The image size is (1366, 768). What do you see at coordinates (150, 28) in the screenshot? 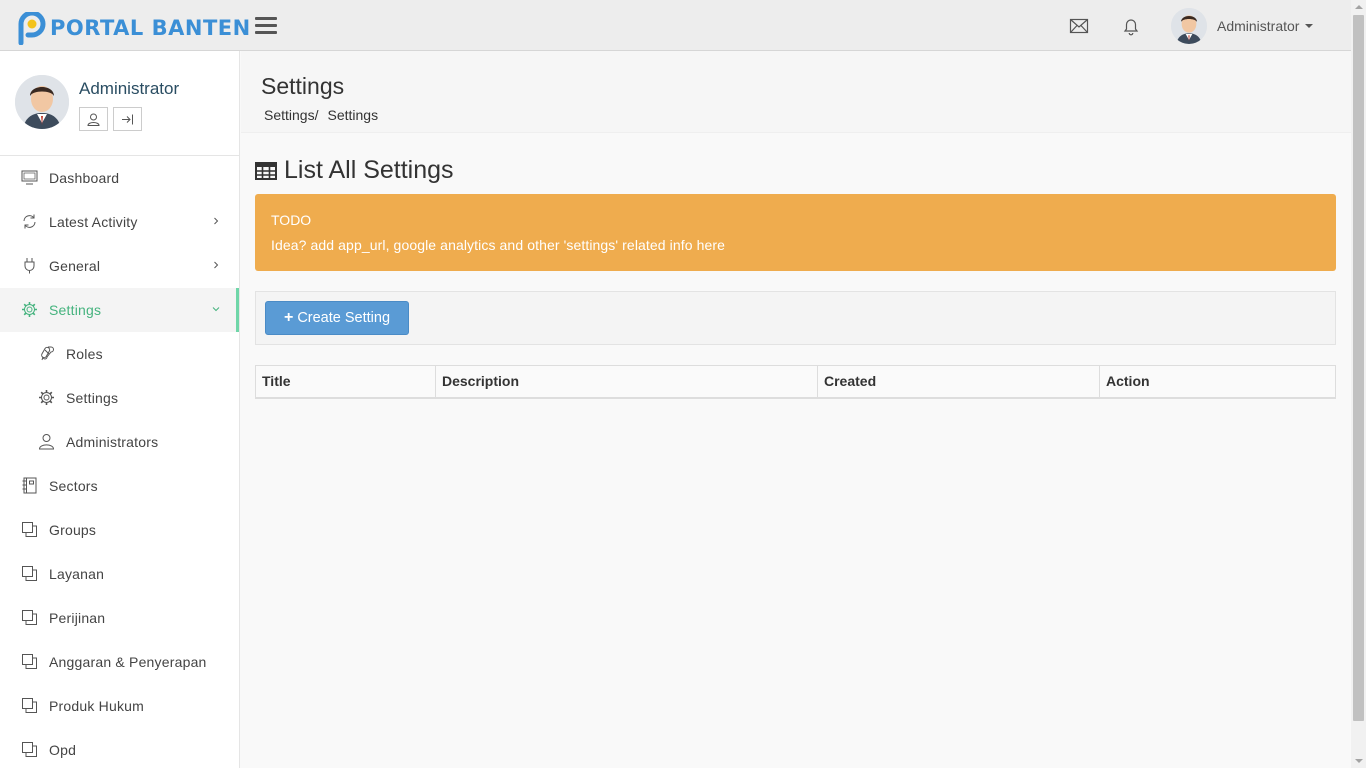
I see `brand-name: PORTAL BANTEN` at bounding box center [150, 28].